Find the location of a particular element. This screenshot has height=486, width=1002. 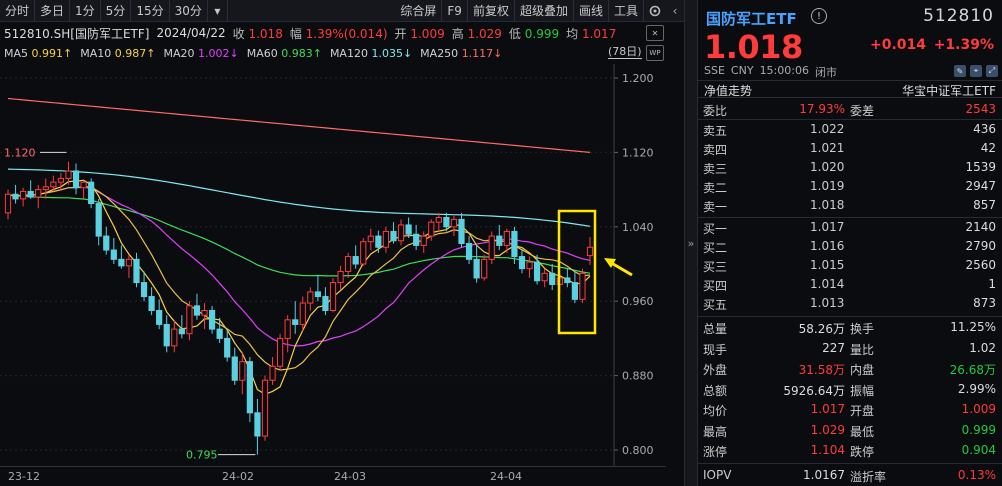

wp-chip: WP is located at coordinates (655, 53).